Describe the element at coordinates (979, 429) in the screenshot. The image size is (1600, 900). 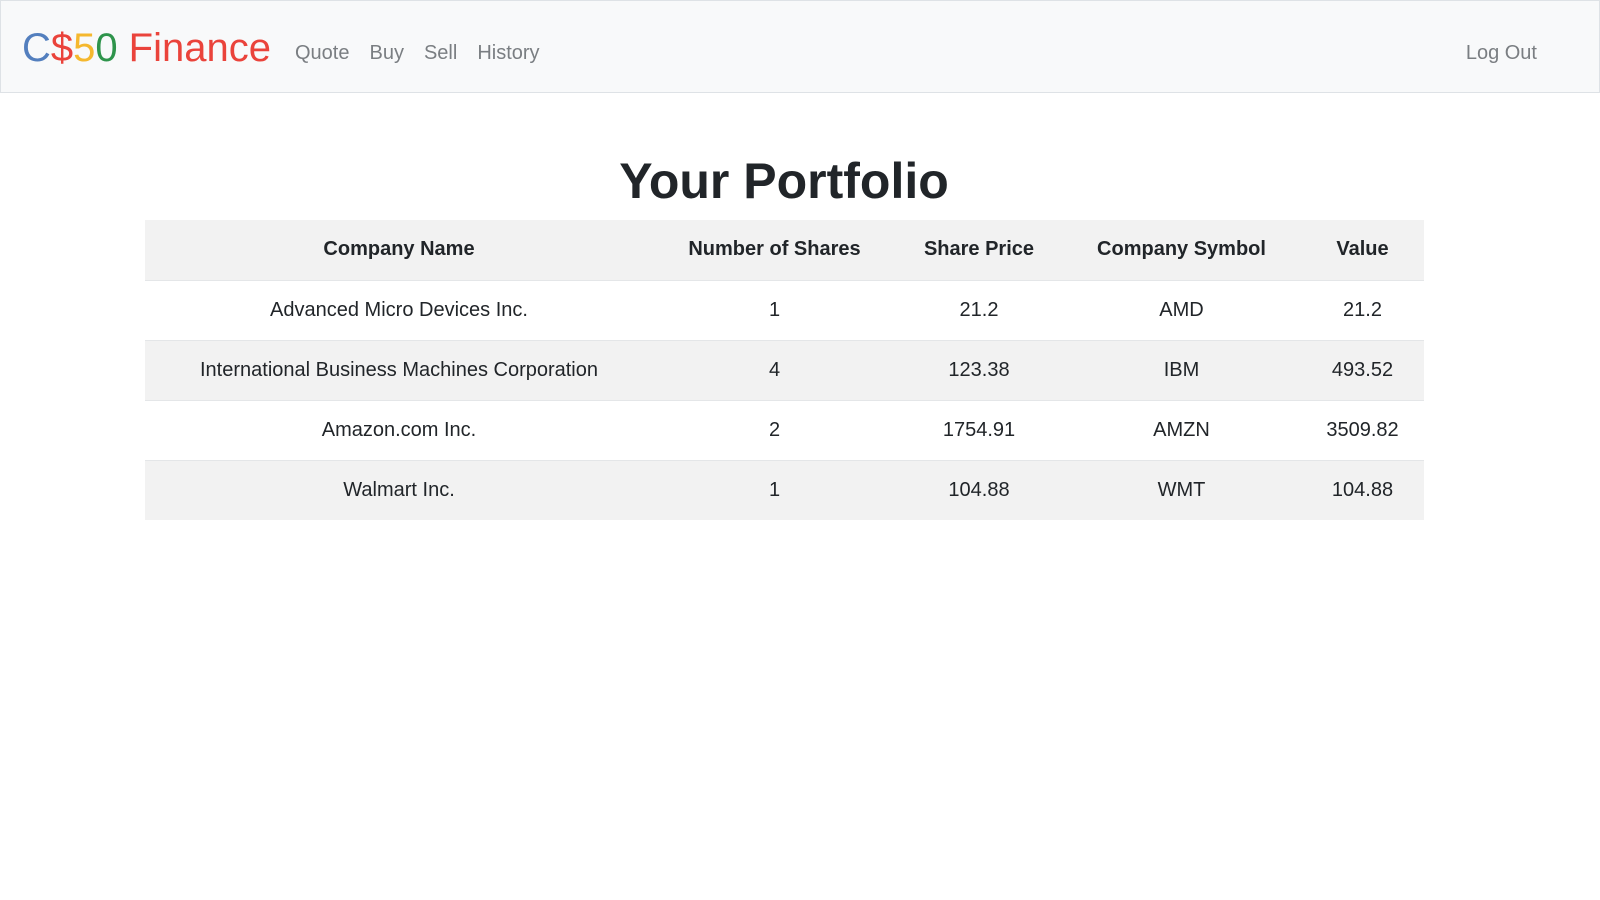
I see `cell-share-price: 1754.91` at that location.